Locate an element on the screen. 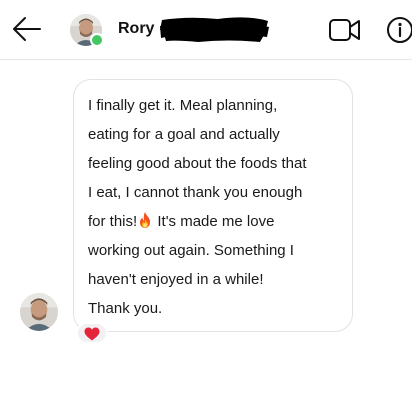 The height and width of the screenshot is (400, 412). arrow-left-icon is located at coordinates (27, 29).